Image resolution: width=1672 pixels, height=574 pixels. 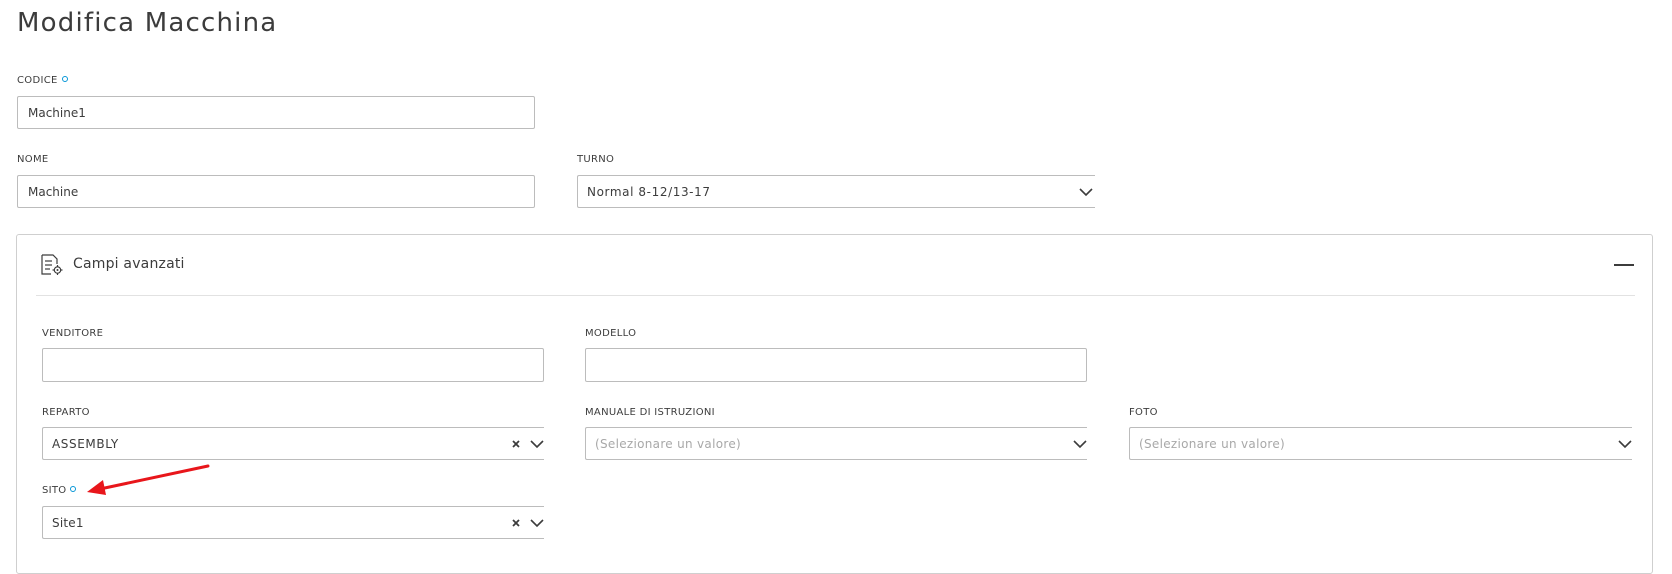 What do you see at coordinates (1380, 443) in the screenshot?
I see `foto-select: (Selezionare un valore)` at bounding box center [1380, 443].